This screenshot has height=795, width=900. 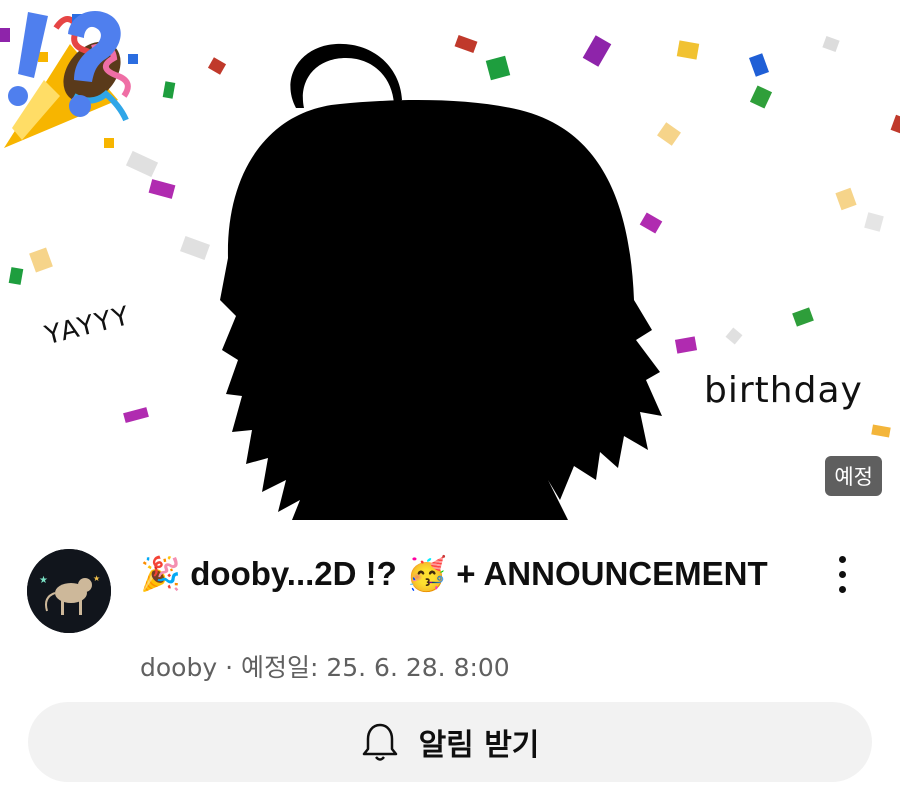 I want to click on video-title: 🎉 dooby...2D !? 🥳 + ANNOUNCEMENT, so click(x=460, y=573).